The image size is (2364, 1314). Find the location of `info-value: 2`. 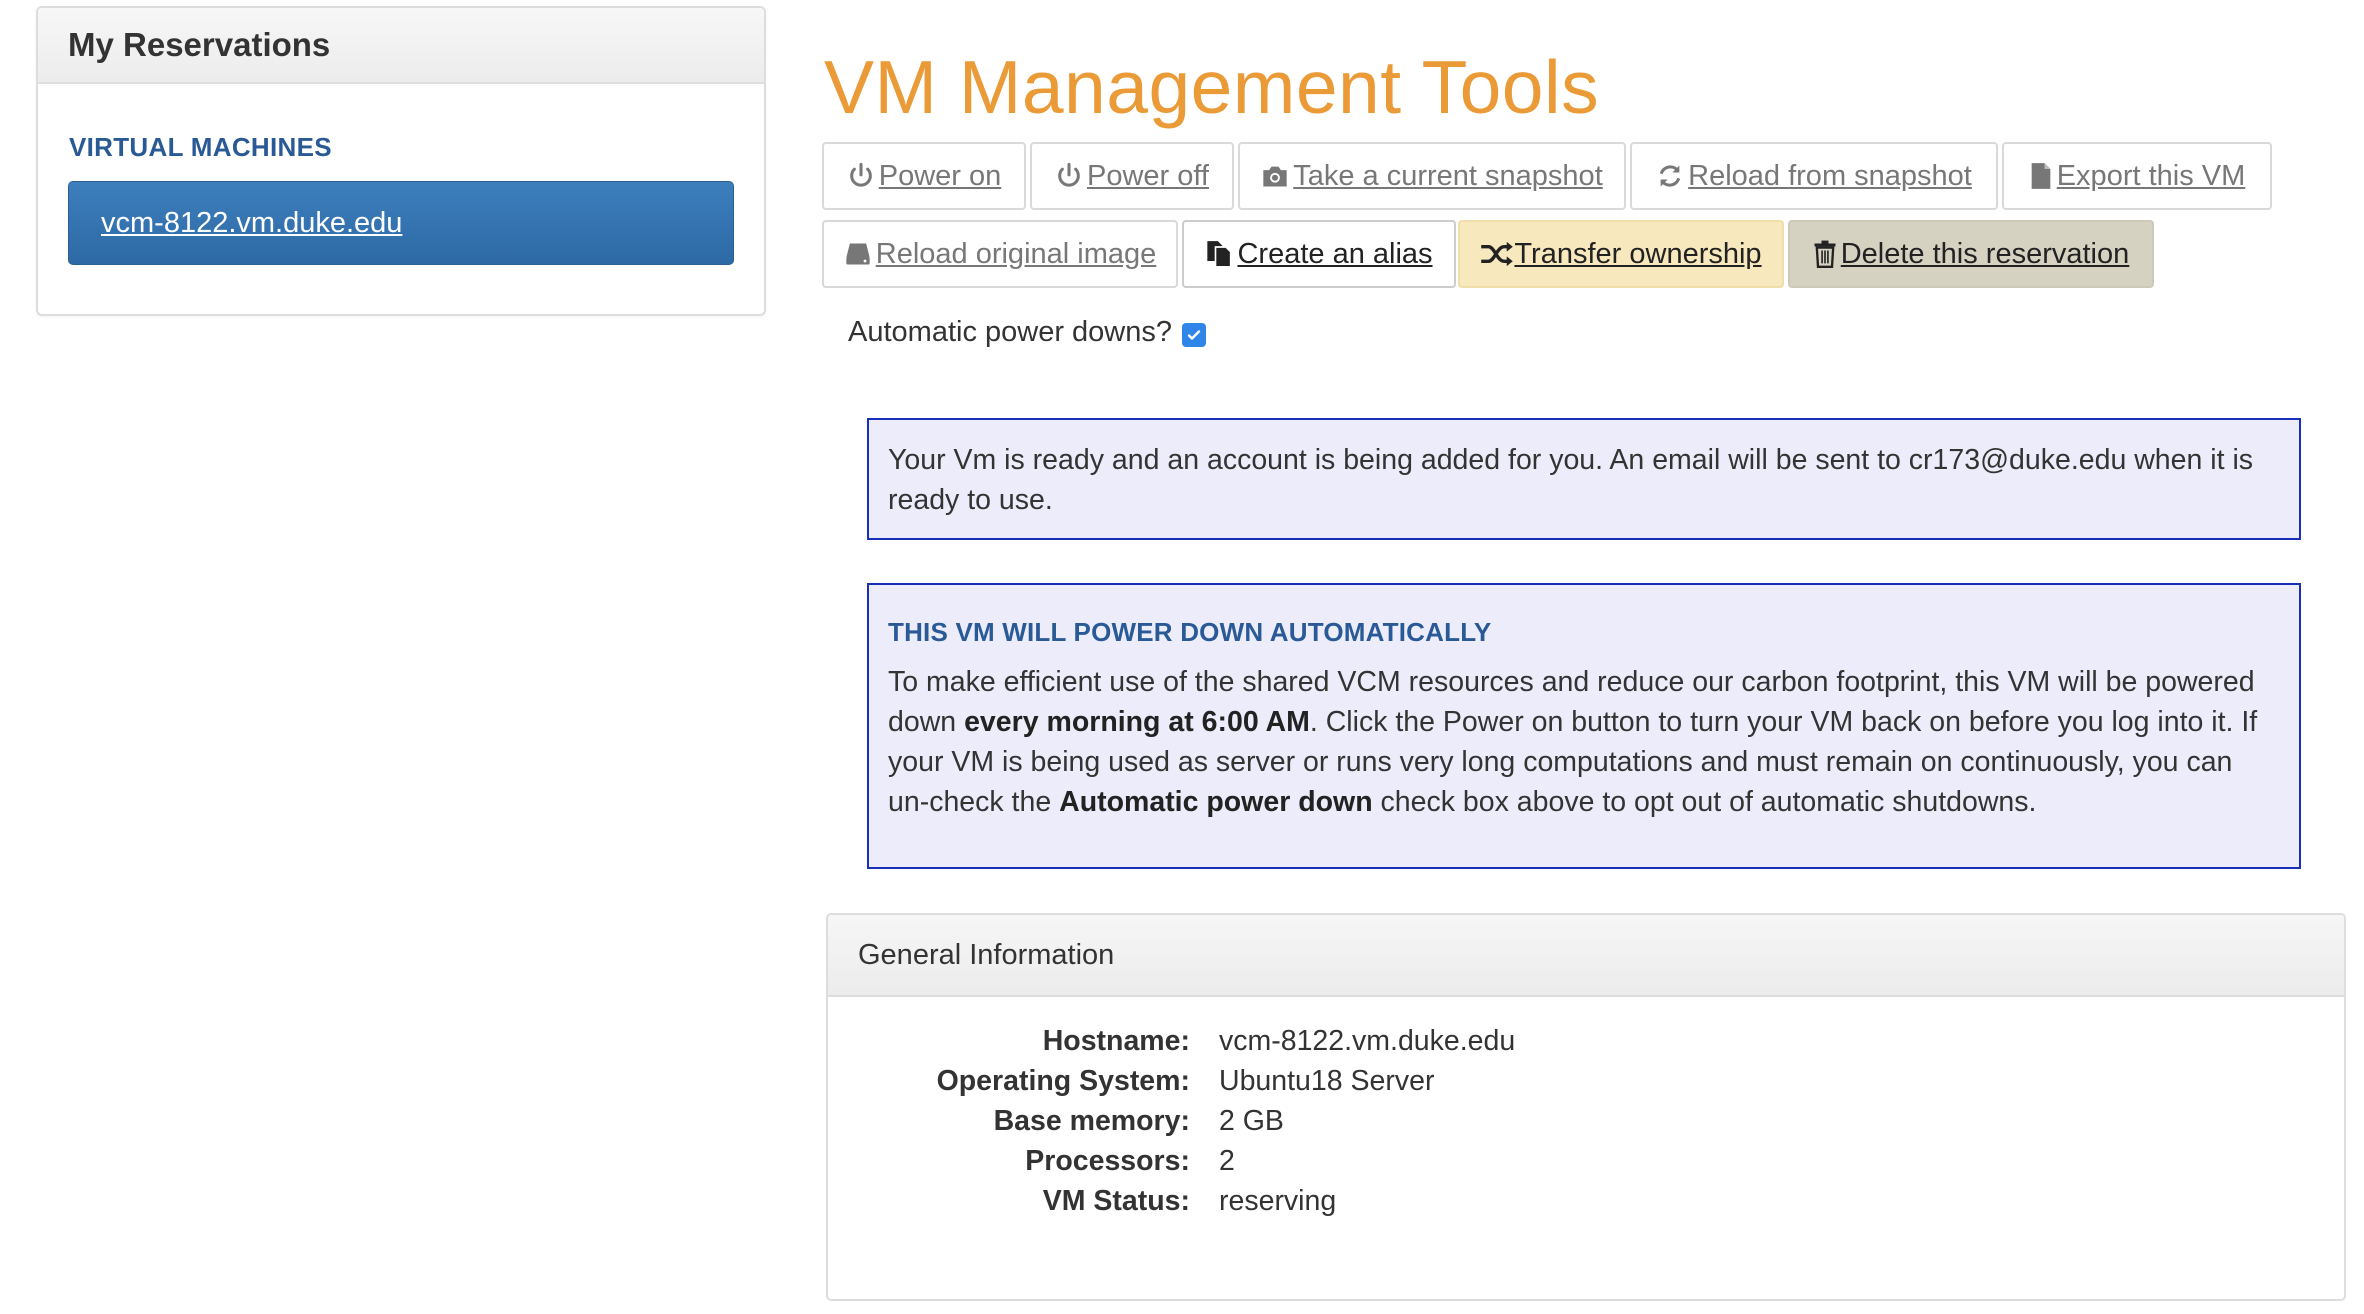

info-value: 2 is located at coordinates (1227, 1161).